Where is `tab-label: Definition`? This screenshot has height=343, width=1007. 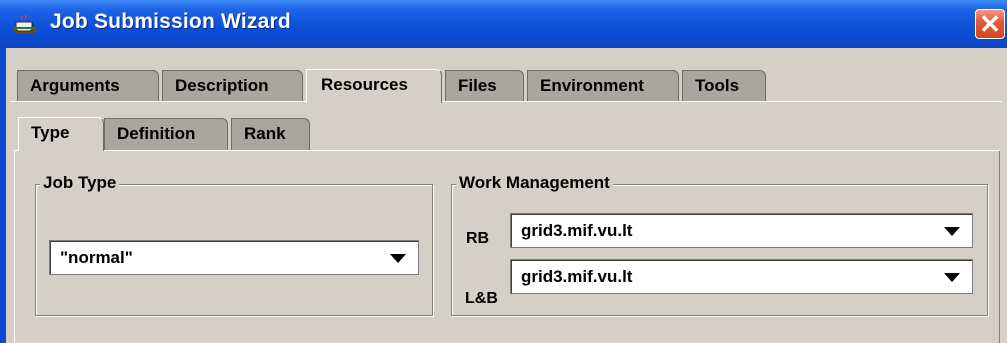 tab-label: Definition is located at coordinates (156, 133).